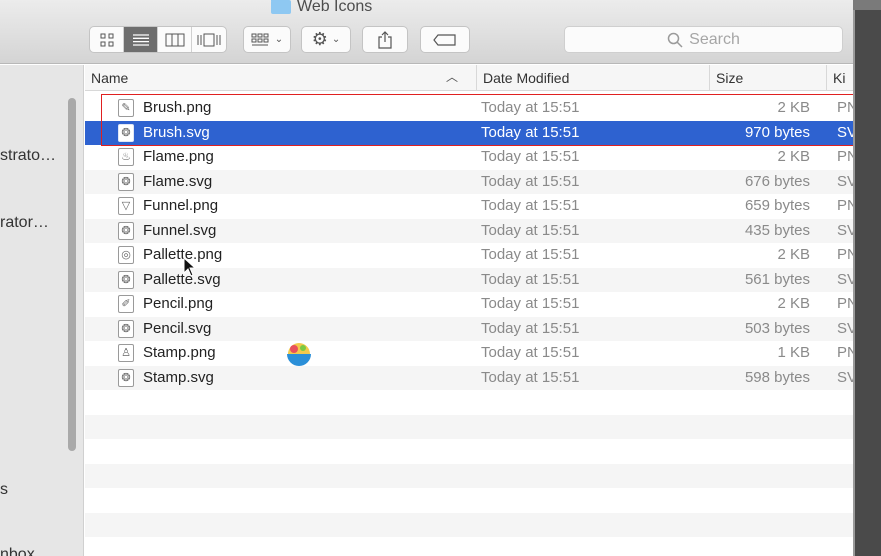  I want to click on cover-flow-button, so click(209, 39).